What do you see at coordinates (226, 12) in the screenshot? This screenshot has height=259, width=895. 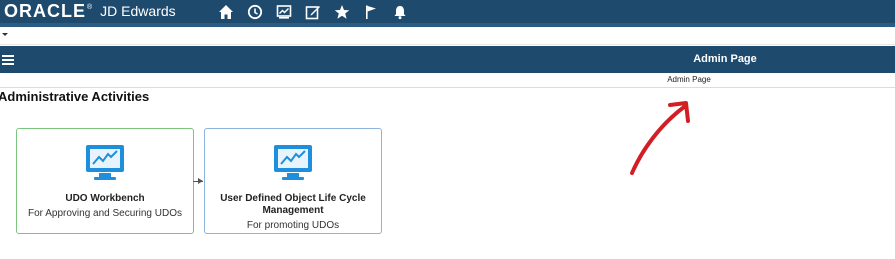 I see `home-icon` at bounding box center [226, 12].